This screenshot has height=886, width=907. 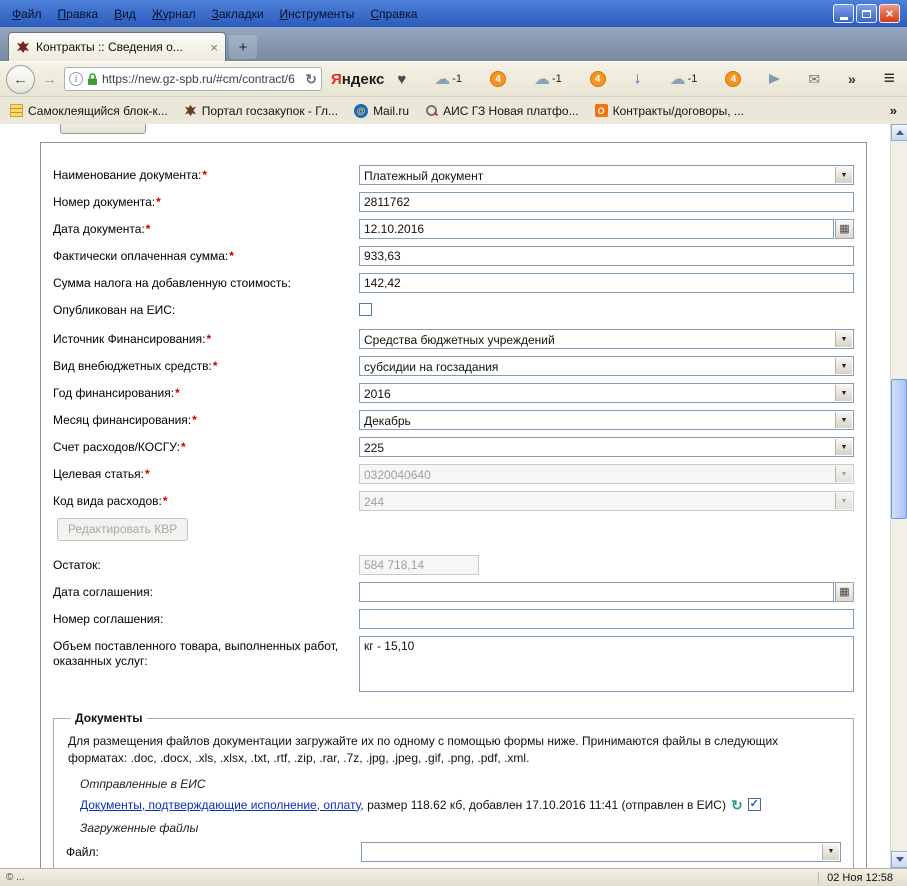 I want to click on mail-icon: ✉, so click(x=814, y=79).